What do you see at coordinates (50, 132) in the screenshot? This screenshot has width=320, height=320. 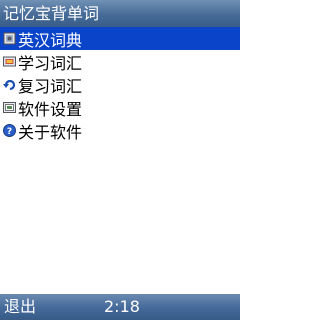 I see `menu-item-label: 关于软件` at bounding box center [50, 132].